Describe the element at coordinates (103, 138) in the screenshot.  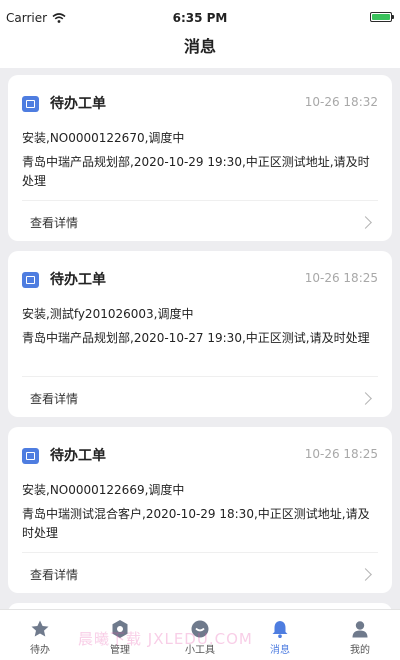
I see `message-summary: 安装,NO0000122670,调度中` at that location.